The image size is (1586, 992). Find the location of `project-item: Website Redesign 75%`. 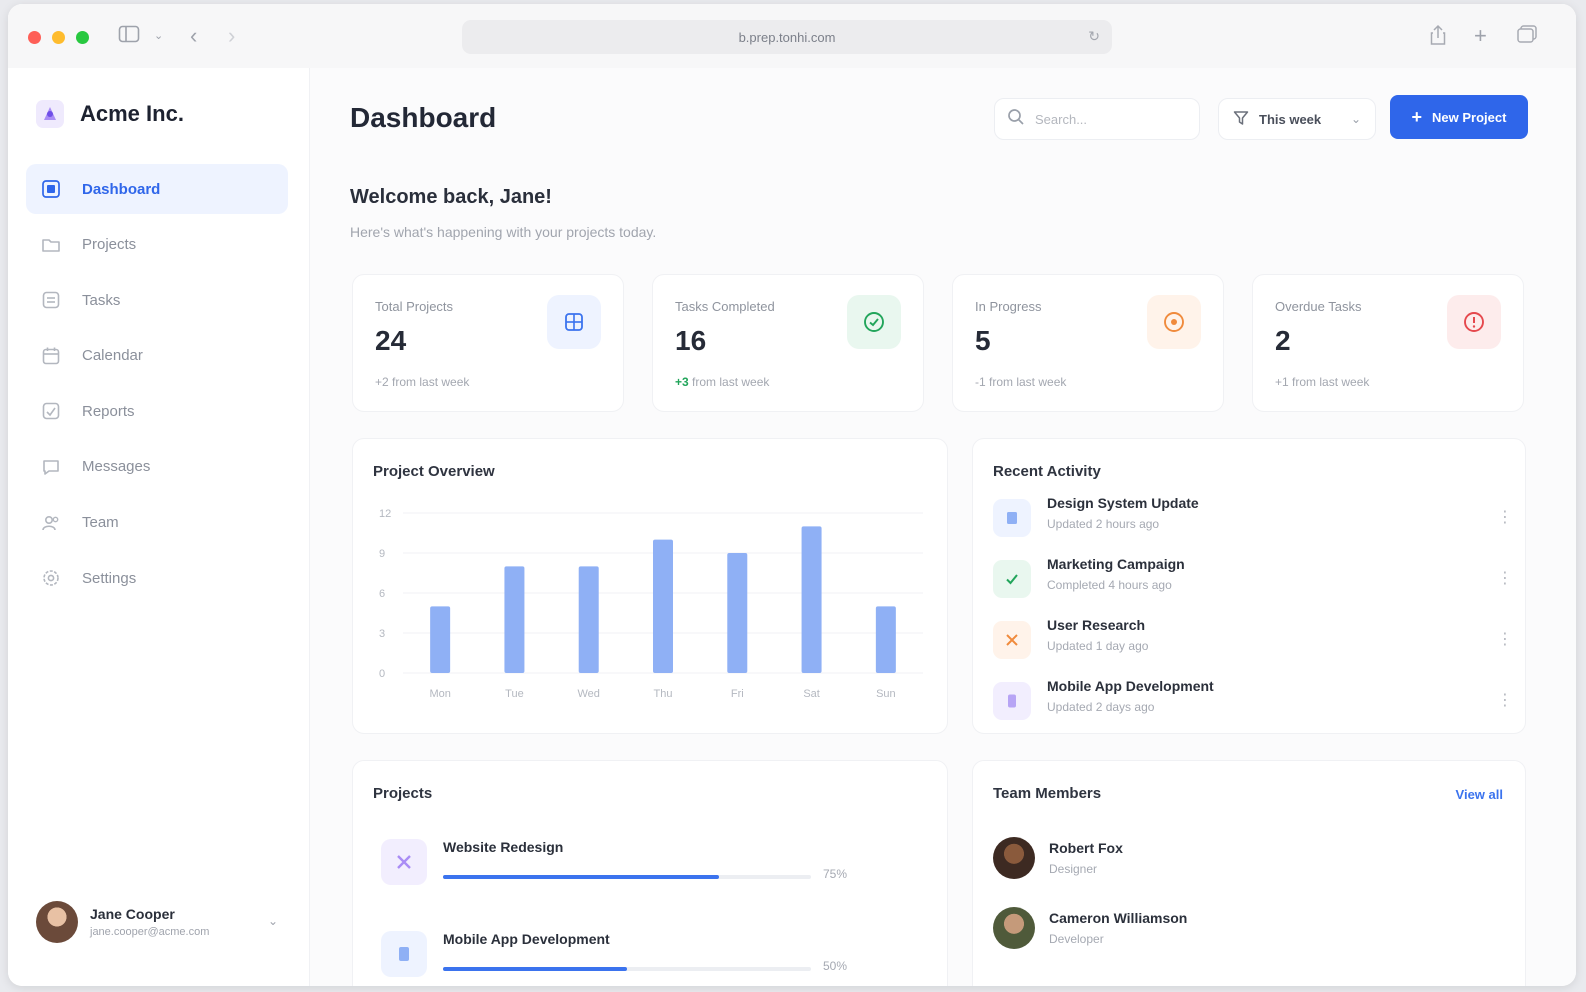

project-item: Website Redesign 75% is located at coordinates (627, 879).